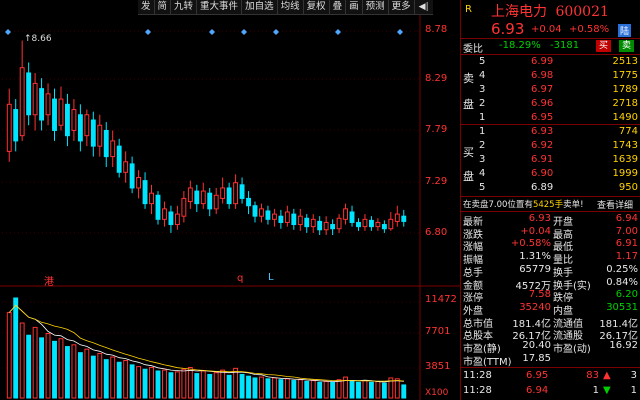 The image size is (640, 400). Describe the element at coordinates (482, 159) in the screenshot. I see `bid-level: 3` at that location.